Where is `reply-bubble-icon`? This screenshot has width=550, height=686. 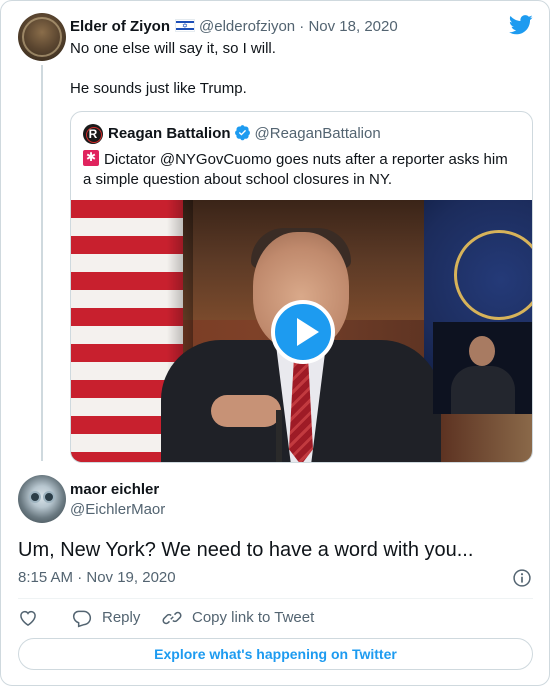 reply-bubble-icon is located at coordinates (82, 619).